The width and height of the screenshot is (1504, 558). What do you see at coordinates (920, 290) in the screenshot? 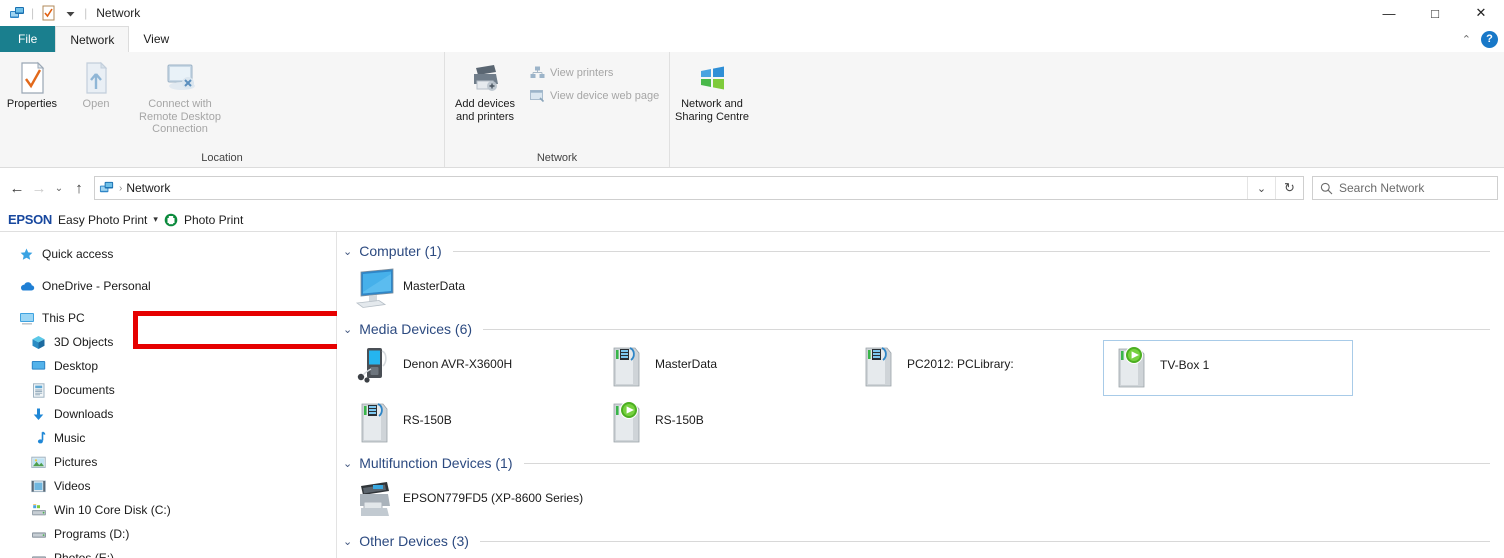
I see `section-items-computer: MasterData` at bounding box center [920, 290].